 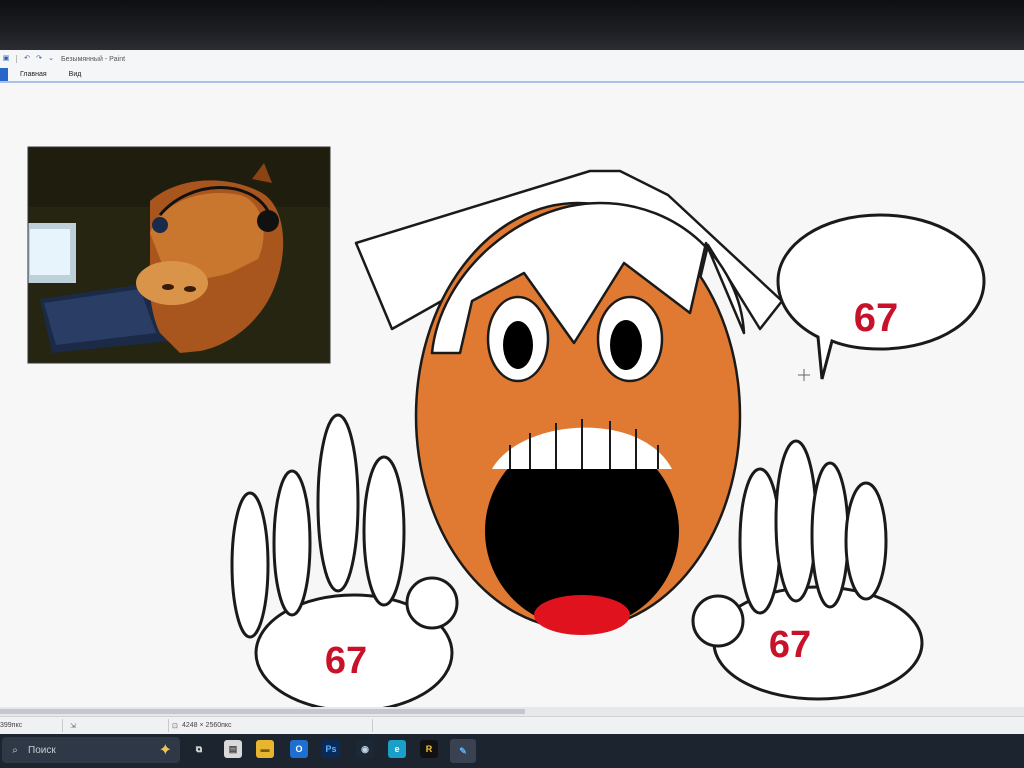 I want to click on speech-bubble-text: 67, so click(x=876, y=318).